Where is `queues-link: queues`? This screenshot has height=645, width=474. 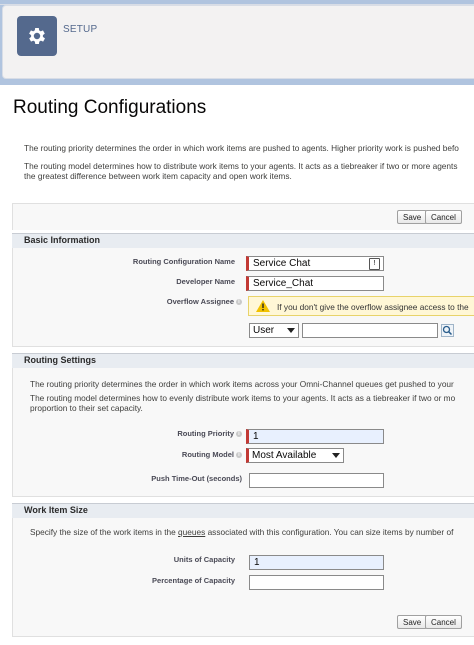
queues-link: queues is located at coordinates (191, 532).